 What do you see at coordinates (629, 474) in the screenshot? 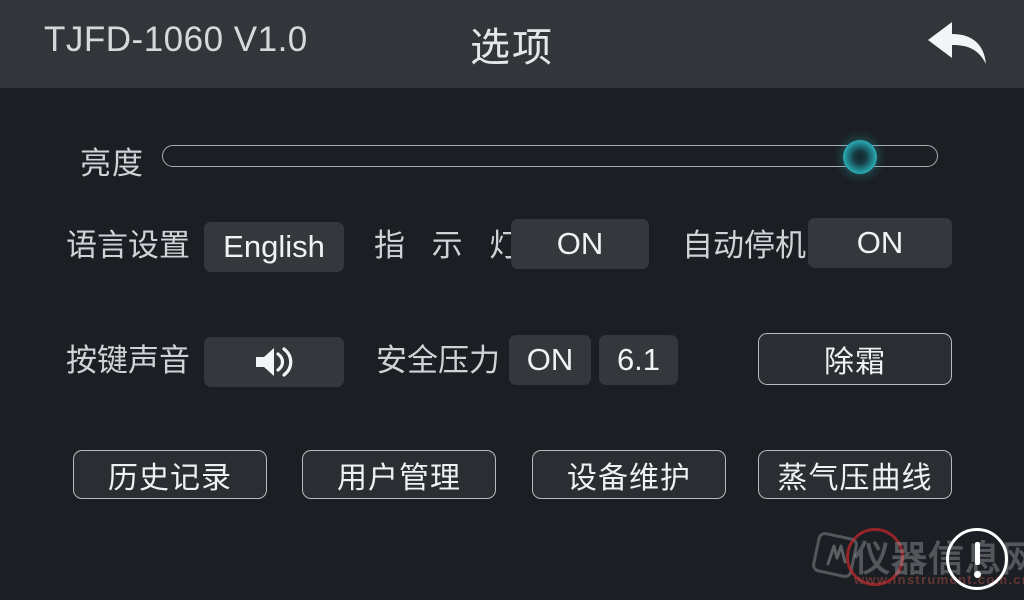
I see `device-maintenance-button: 设备维护` at bounding box center [629, 474].